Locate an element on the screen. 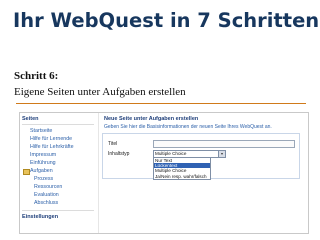  sidebar-item-hilfe-lernende: Hilfe für Lernende is located at coordinates (51, 139).